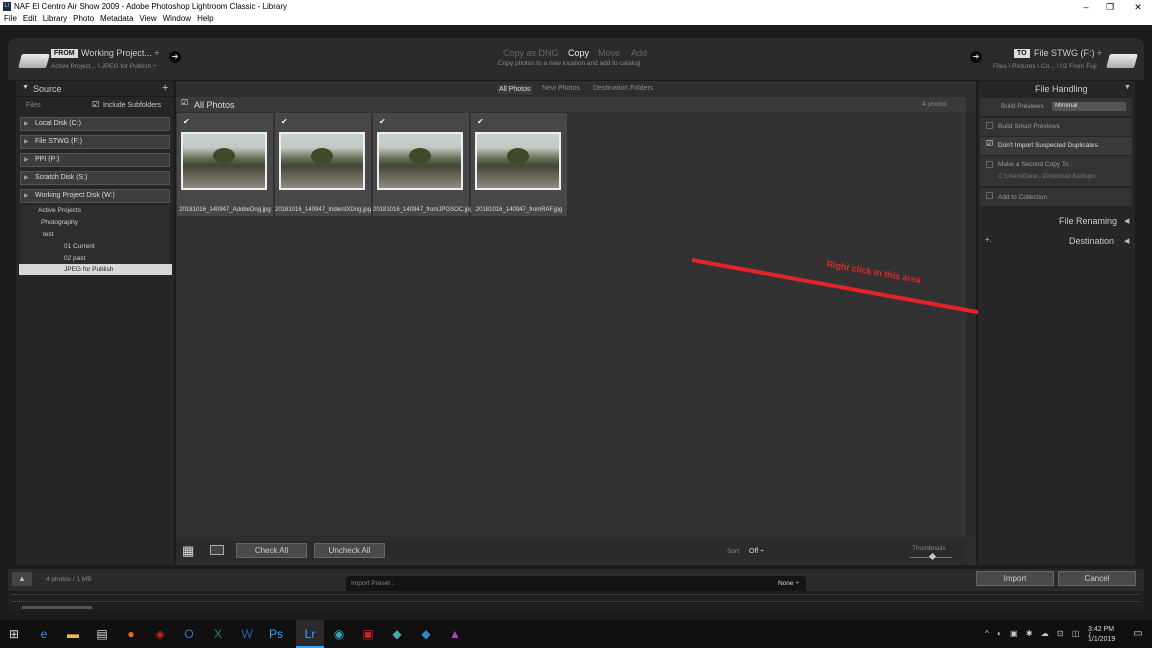 This screenshot has width=1152, height=648. I want to click on store-icon: ▤, so click(102, 634).